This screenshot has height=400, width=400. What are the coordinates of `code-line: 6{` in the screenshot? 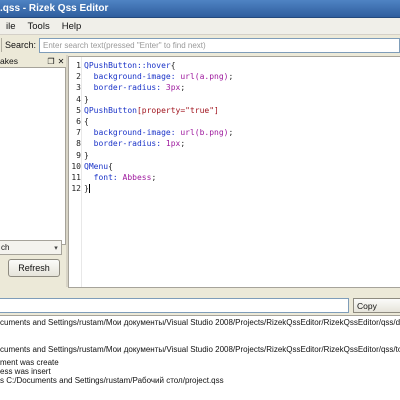 It's located at (234, 121).